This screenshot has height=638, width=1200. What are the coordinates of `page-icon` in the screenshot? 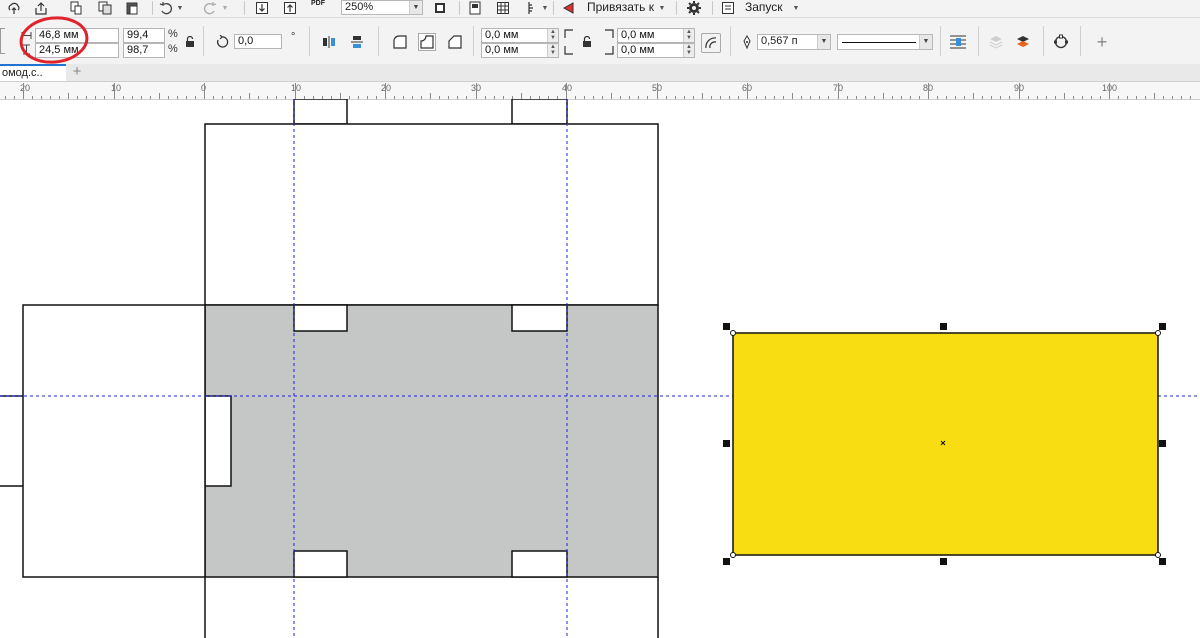 It's located at (475, 8).